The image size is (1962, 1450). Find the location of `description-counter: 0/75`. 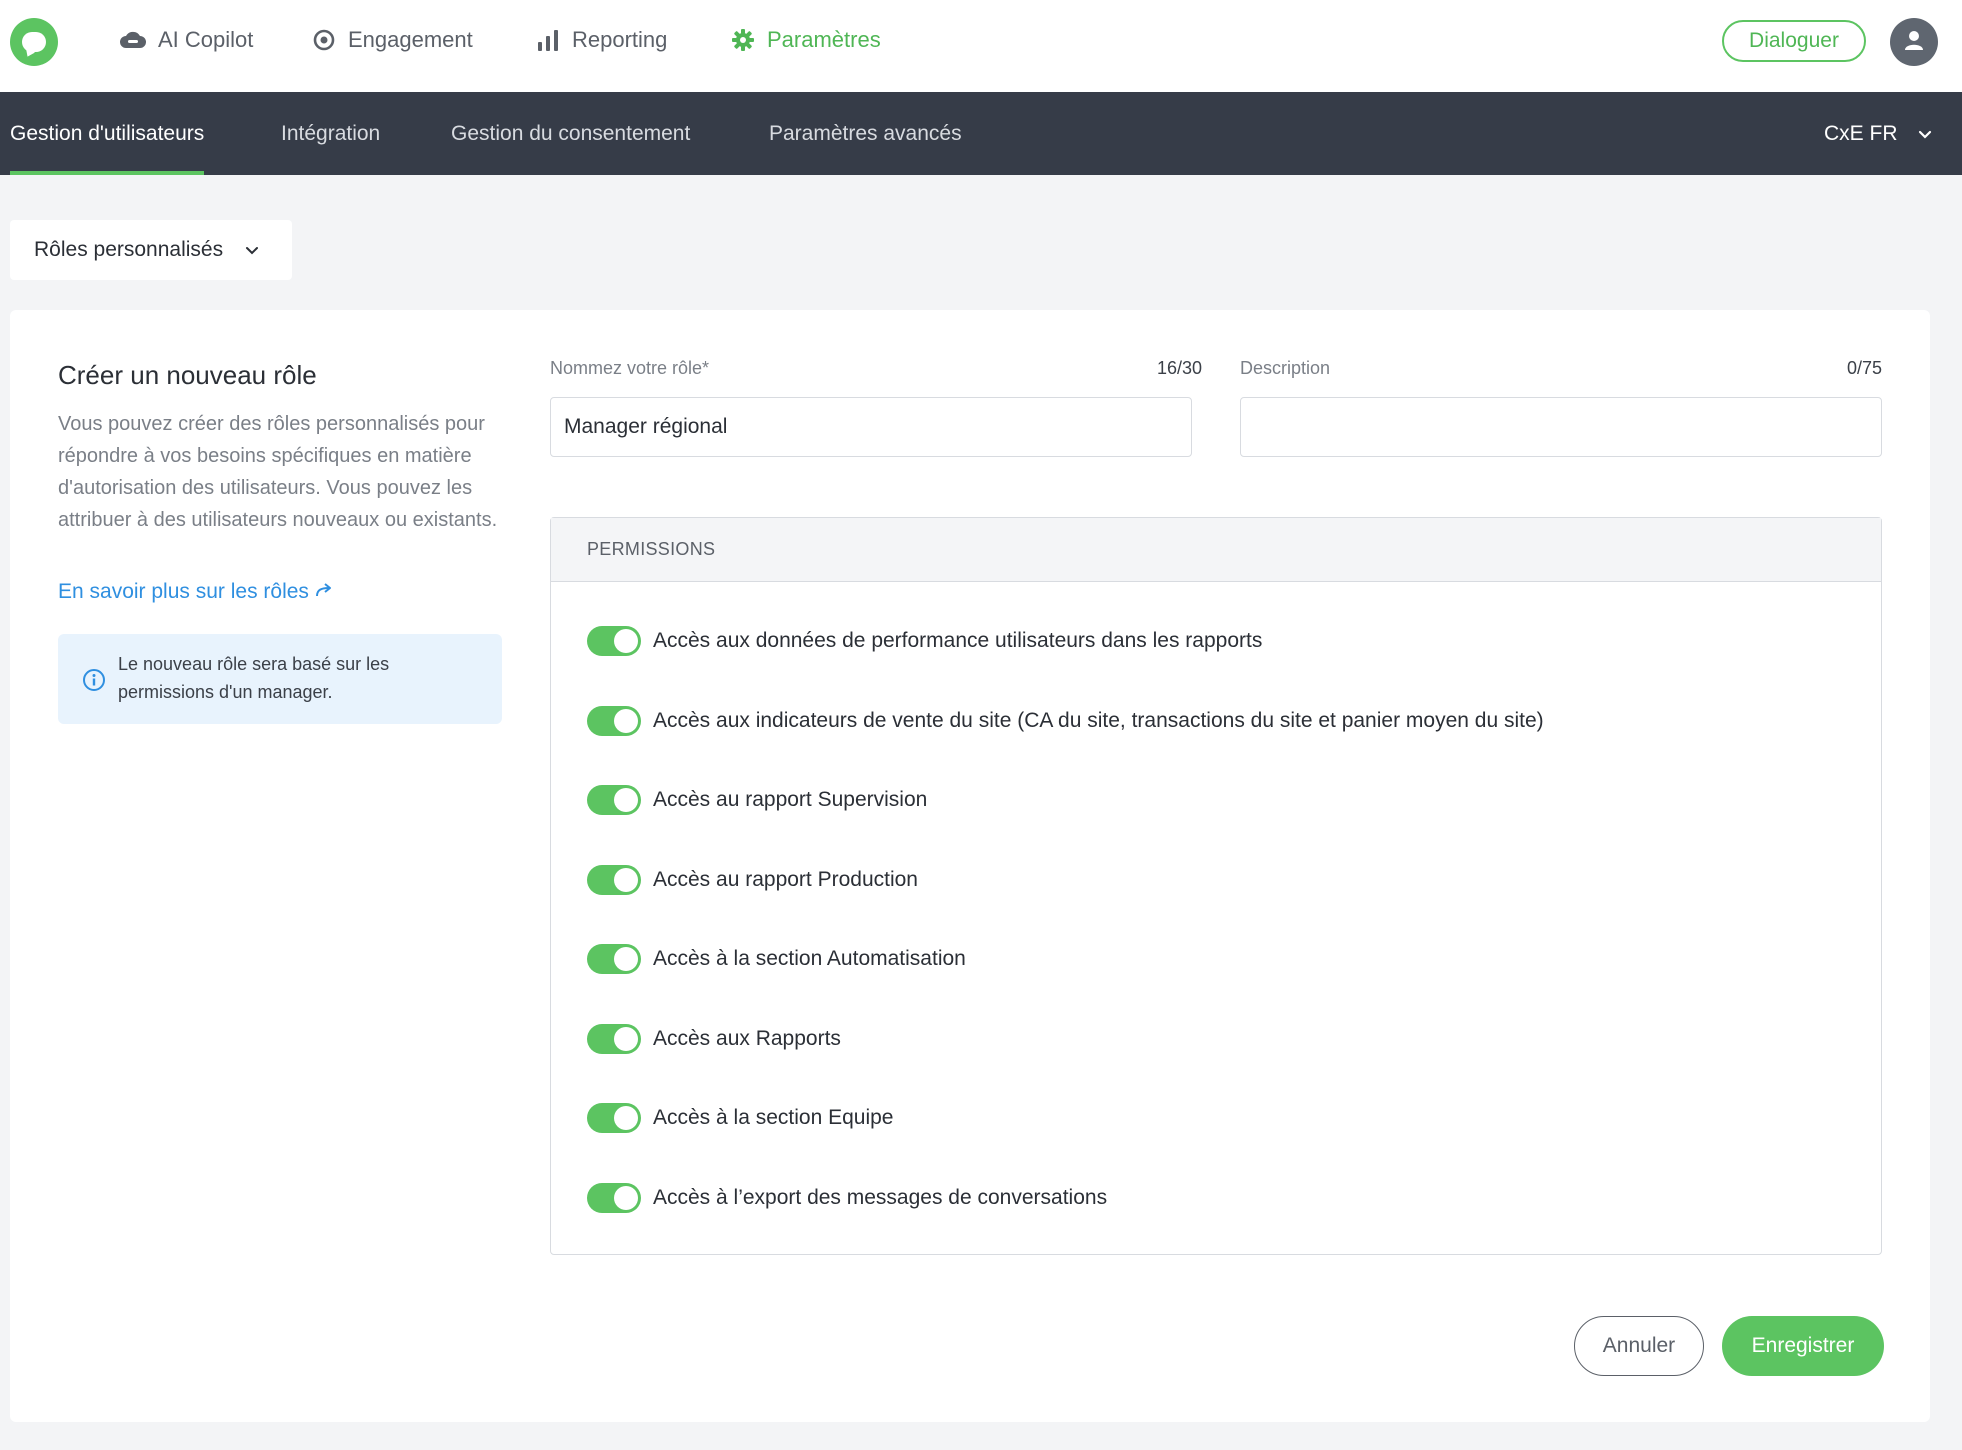

description-counter: 0/75 is located at coordinates (1864, 368).